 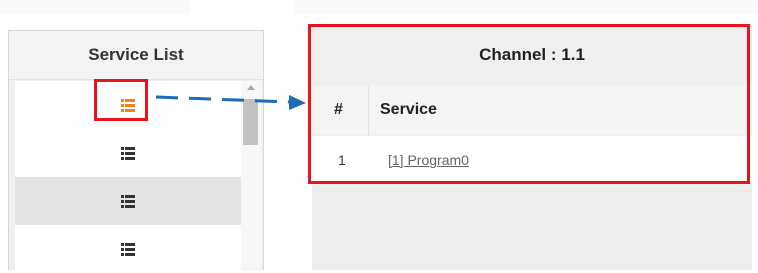 What do you see at coordinates (251, 176) in the screenshot?
I see `scrollbar` at bounding box center [251, 176].